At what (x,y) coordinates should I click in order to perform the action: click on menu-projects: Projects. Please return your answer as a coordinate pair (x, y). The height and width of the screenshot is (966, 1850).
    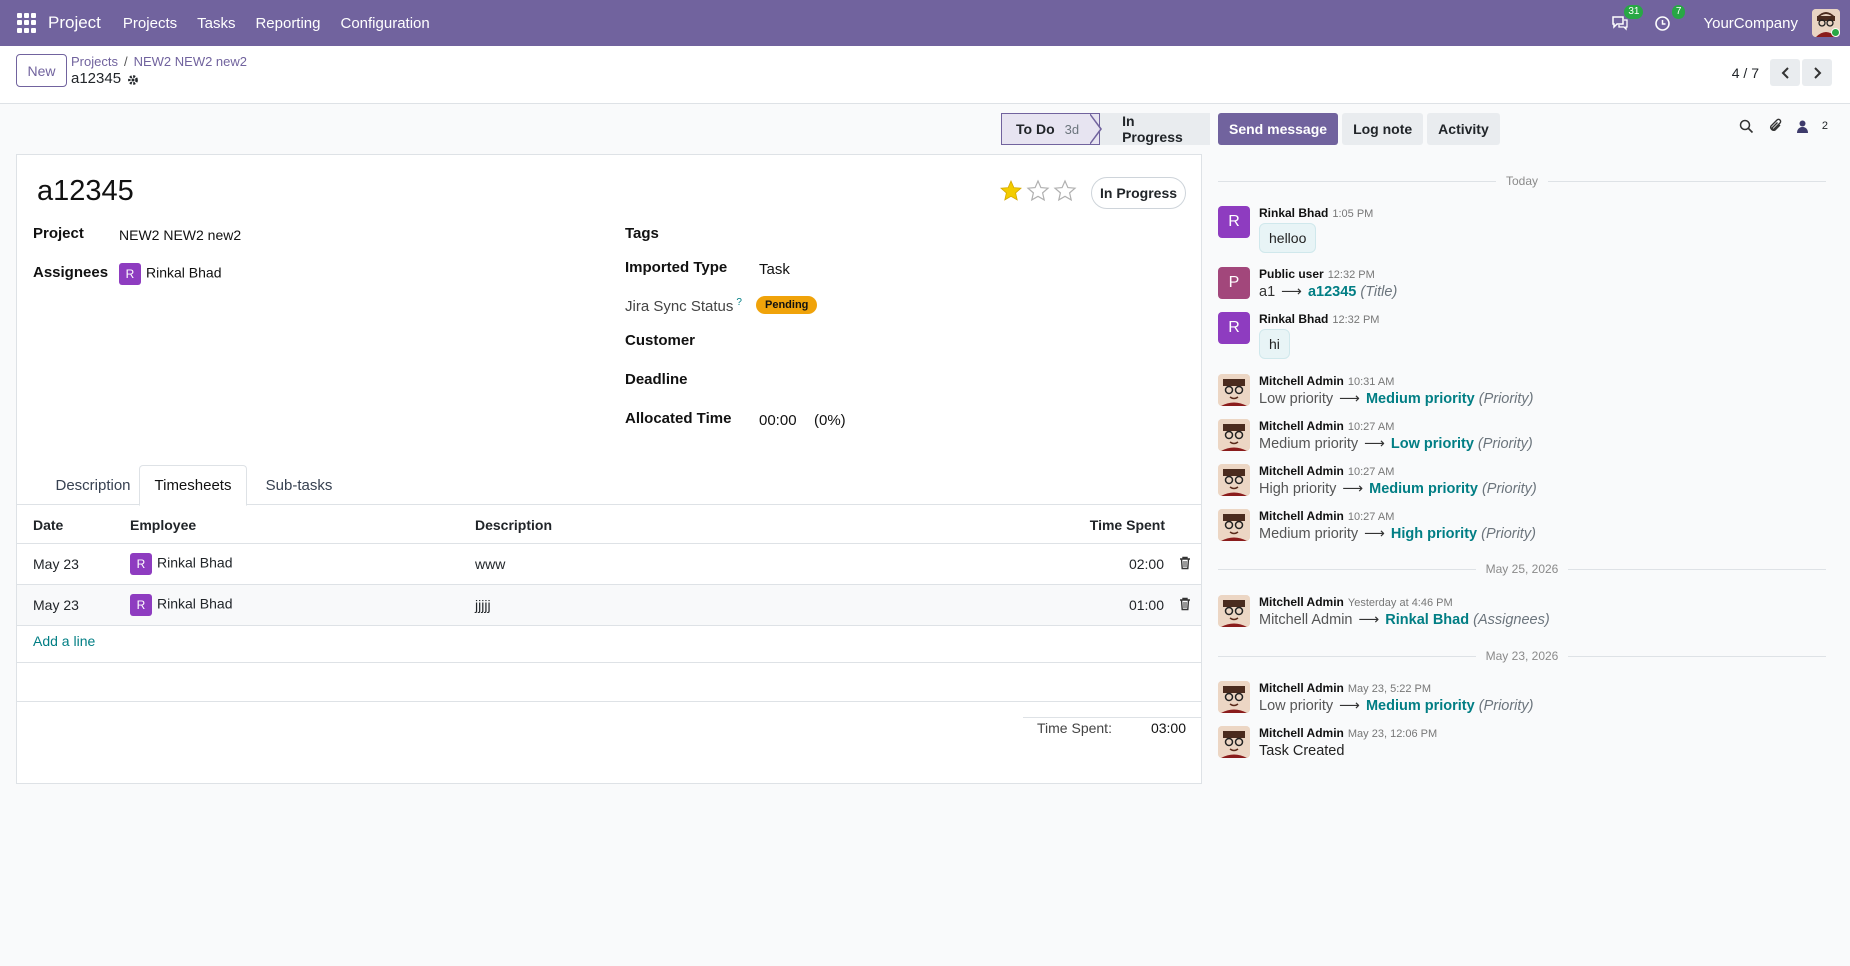
    Looking at the image, I should click on (150, 23).